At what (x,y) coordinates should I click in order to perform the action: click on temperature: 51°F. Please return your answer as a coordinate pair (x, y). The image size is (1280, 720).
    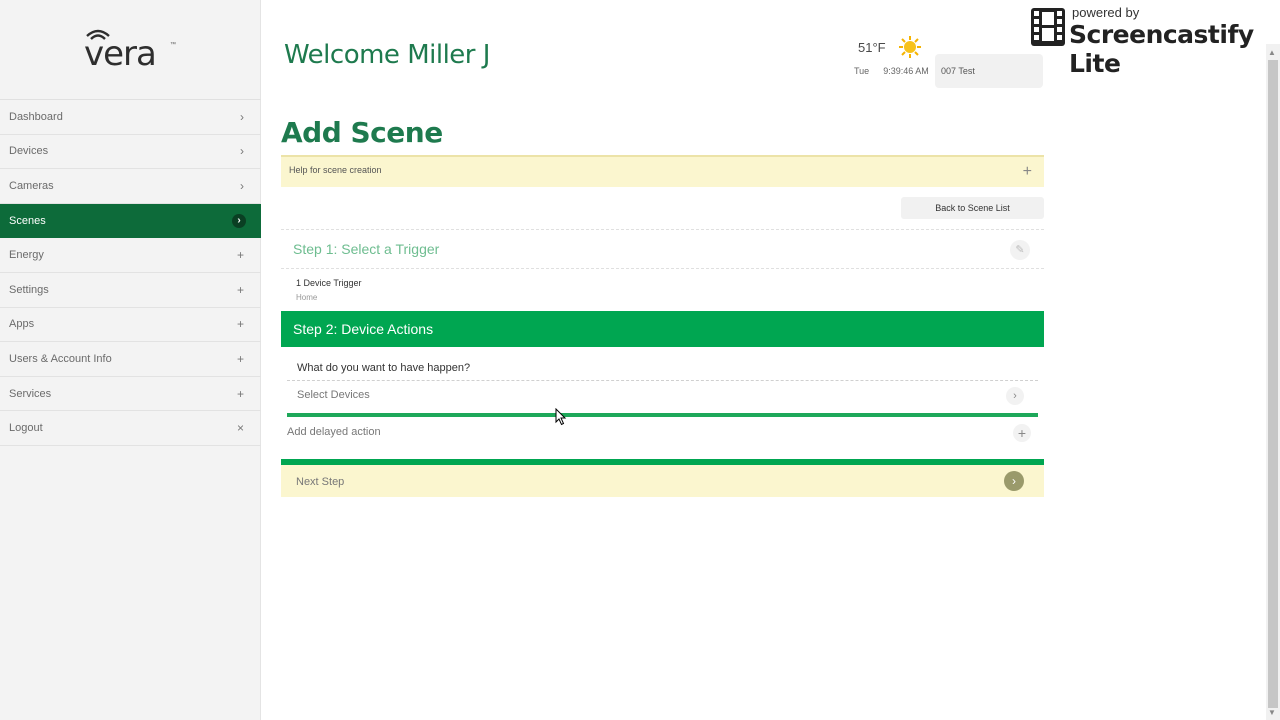
    Looking at the image, I should click on (872, 47).